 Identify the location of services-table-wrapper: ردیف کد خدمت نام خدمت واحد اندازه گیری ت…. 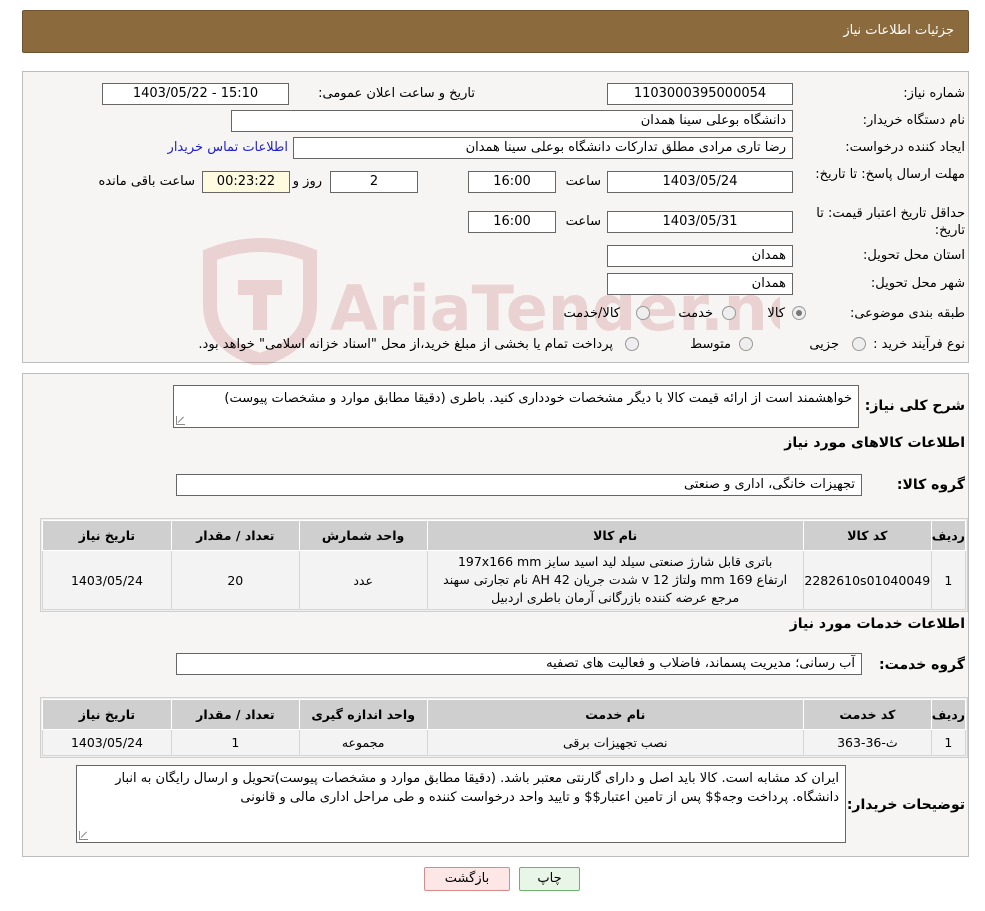
(504, 727).